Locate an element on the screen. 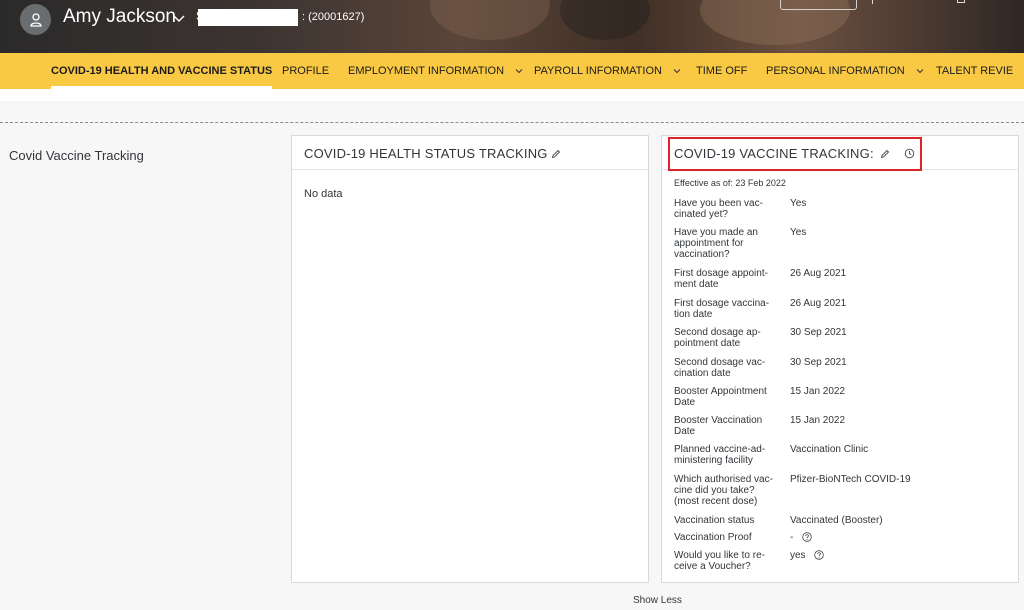  header-action-button is located at coordinates (818, 5).